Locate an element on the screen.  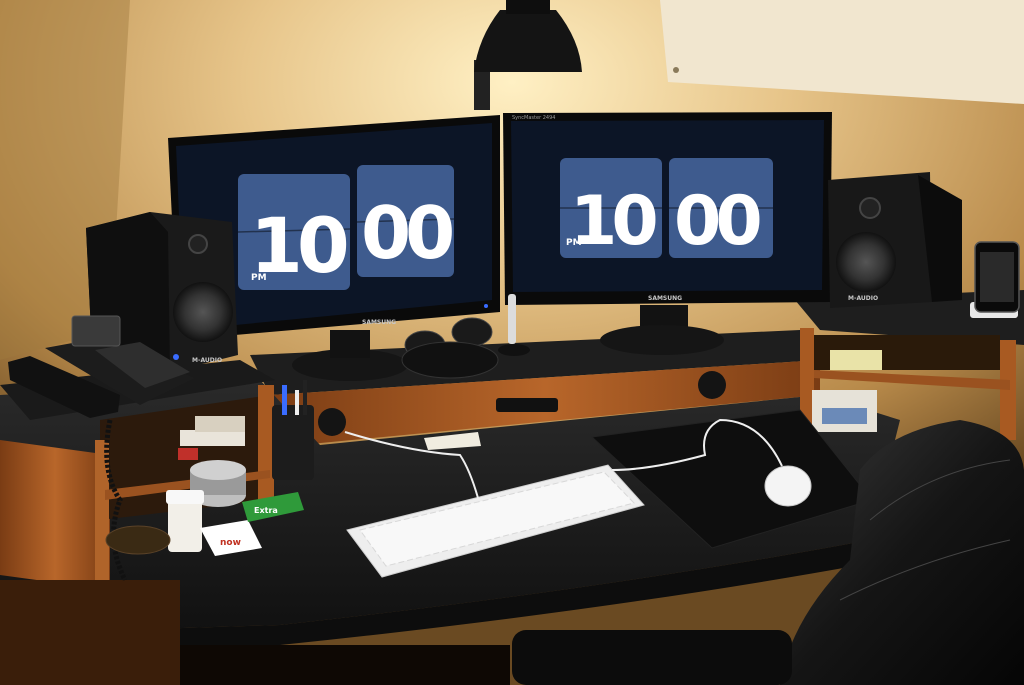
cabinet-base is located at coordinates (90, 632).